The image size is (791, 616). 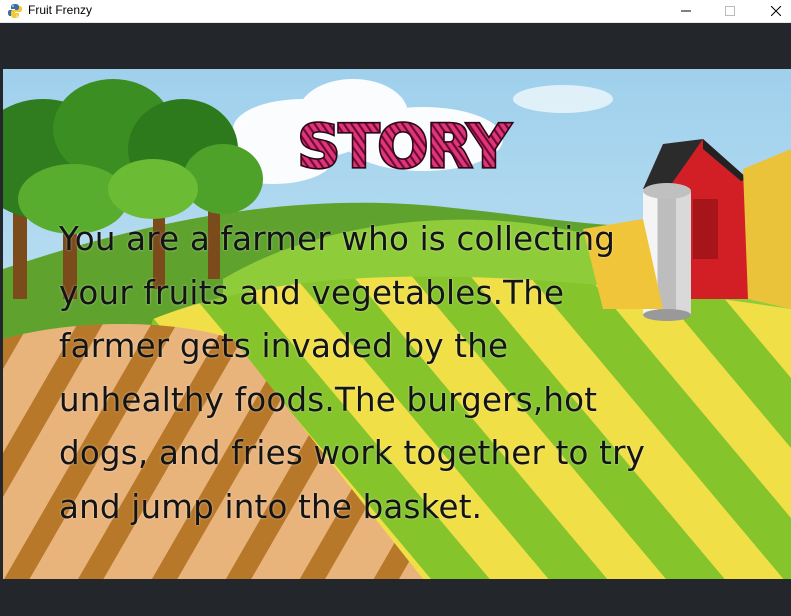 What do you see at coordinates (271, 506) in the screenshot?
I see `story-line: and jump into the basket.` at bounding box center [271, 506].